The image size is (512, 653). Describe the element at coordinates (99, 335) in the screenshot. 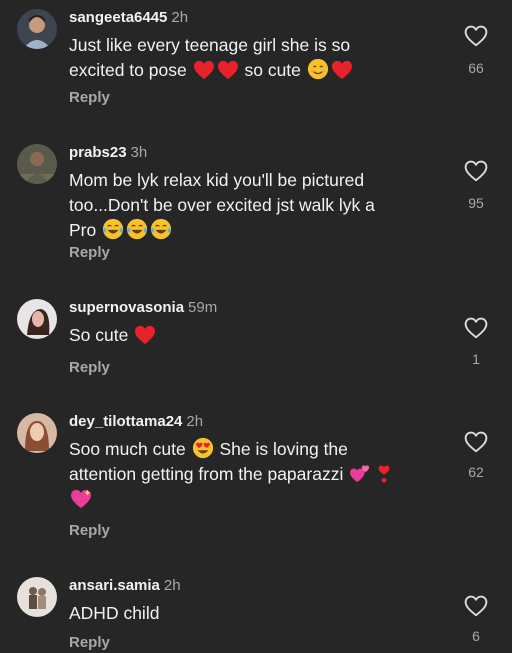

I see `comment-text-line: So cute` at that location.